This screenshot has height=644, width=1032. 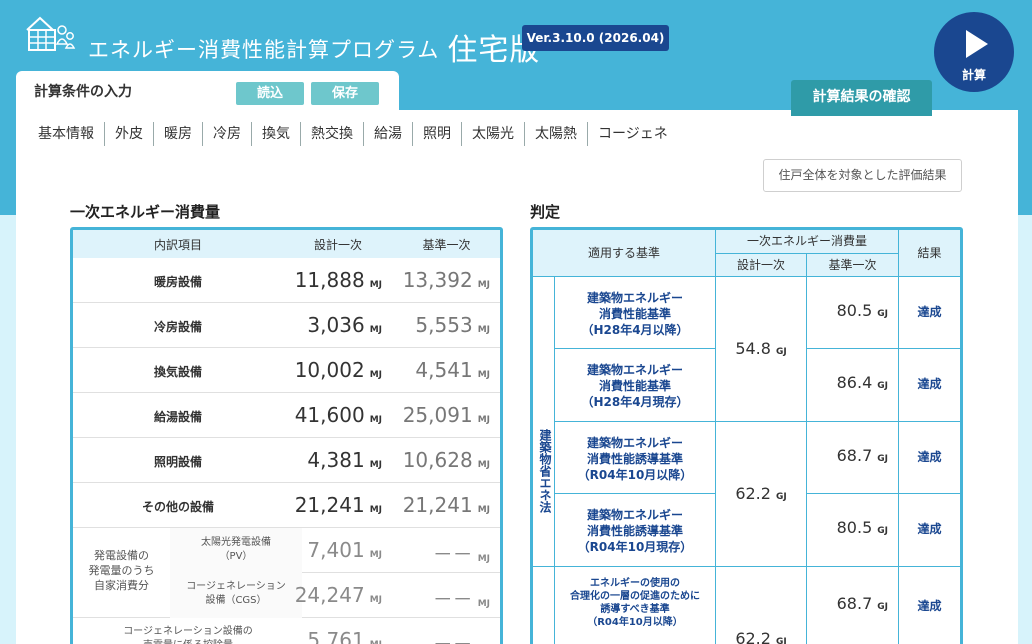 I want to click on table-row: 給湯設備 41,600 MJ 25,091 MJ, so click(x=286, y=415).